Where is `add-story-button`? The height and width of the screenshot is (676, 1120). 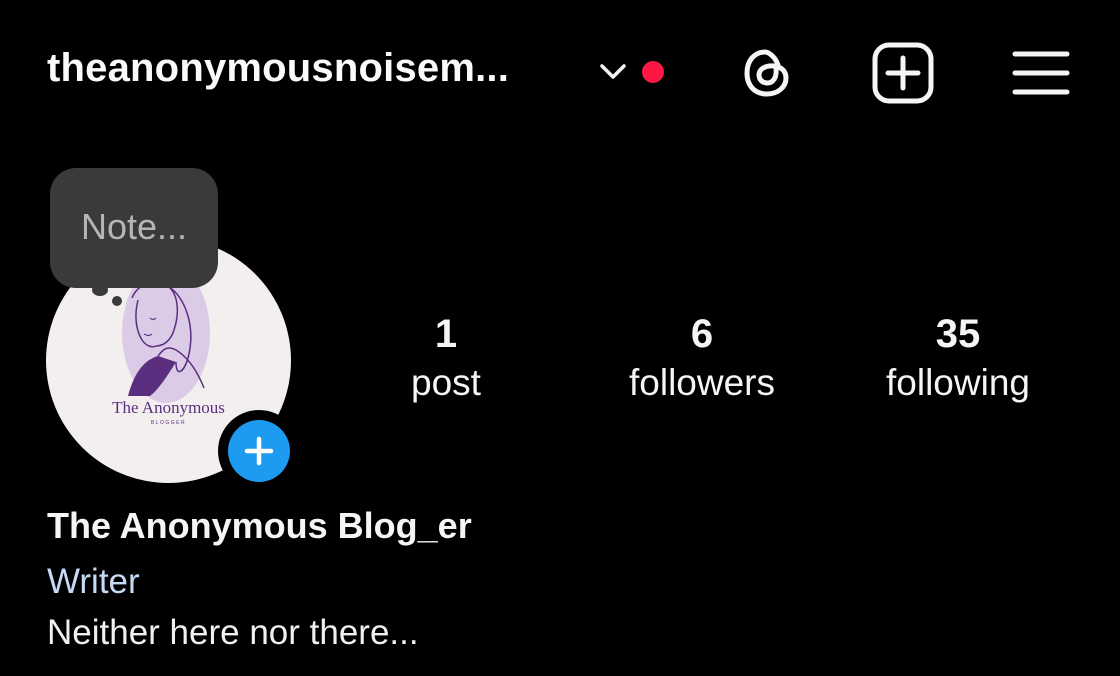
add-story-button is located at coordinates (259, 451).